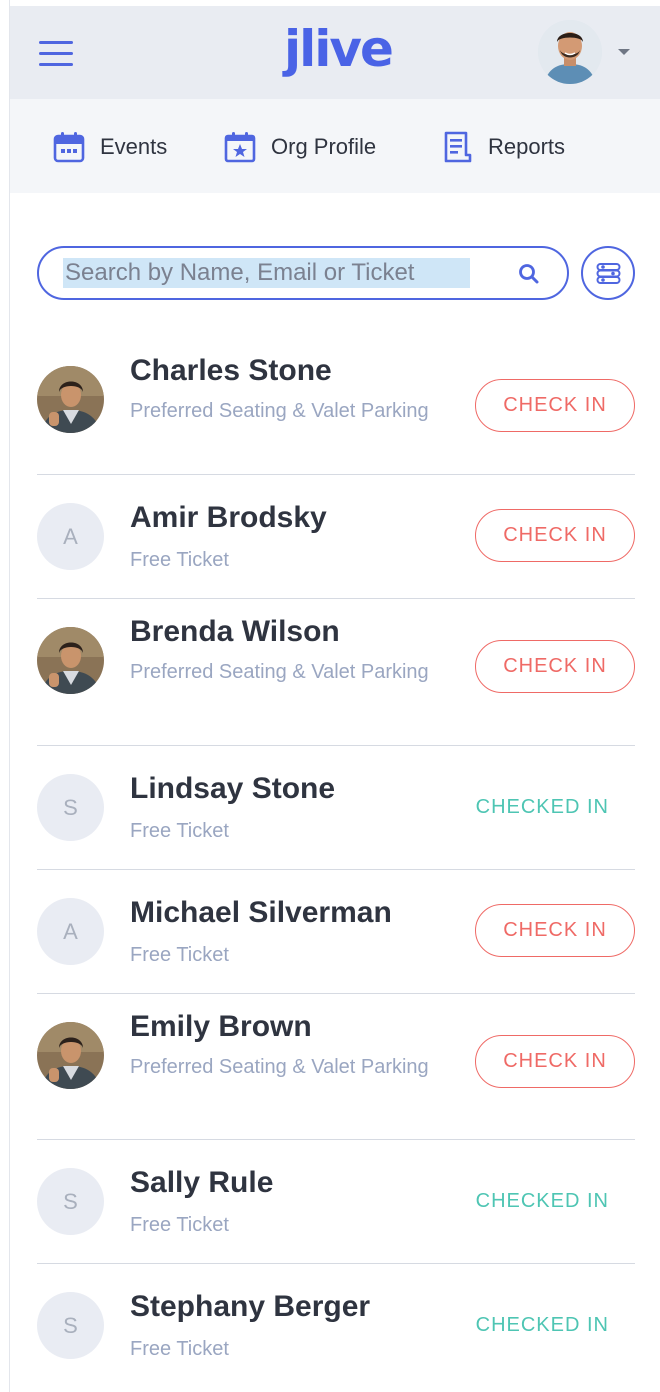 Image resolution: width=660 pixels, height=1392 pixels. I want to click on nav-item-reports: Reports, so click(502, 147).